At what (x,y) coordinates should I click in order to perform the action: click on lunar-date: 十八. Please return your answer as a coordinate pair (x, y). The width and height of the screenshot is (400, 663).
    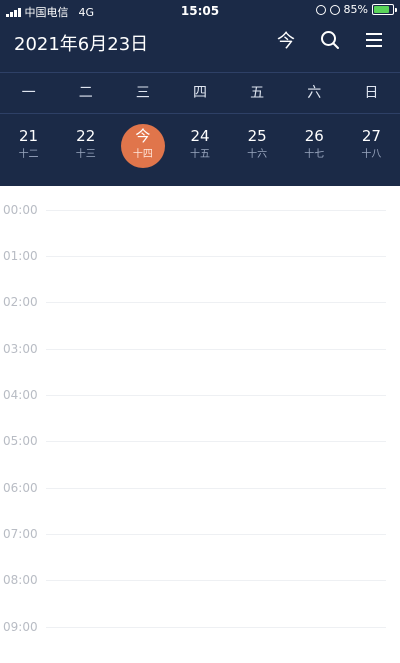
    Looking at the image, I should click on (371, 154).